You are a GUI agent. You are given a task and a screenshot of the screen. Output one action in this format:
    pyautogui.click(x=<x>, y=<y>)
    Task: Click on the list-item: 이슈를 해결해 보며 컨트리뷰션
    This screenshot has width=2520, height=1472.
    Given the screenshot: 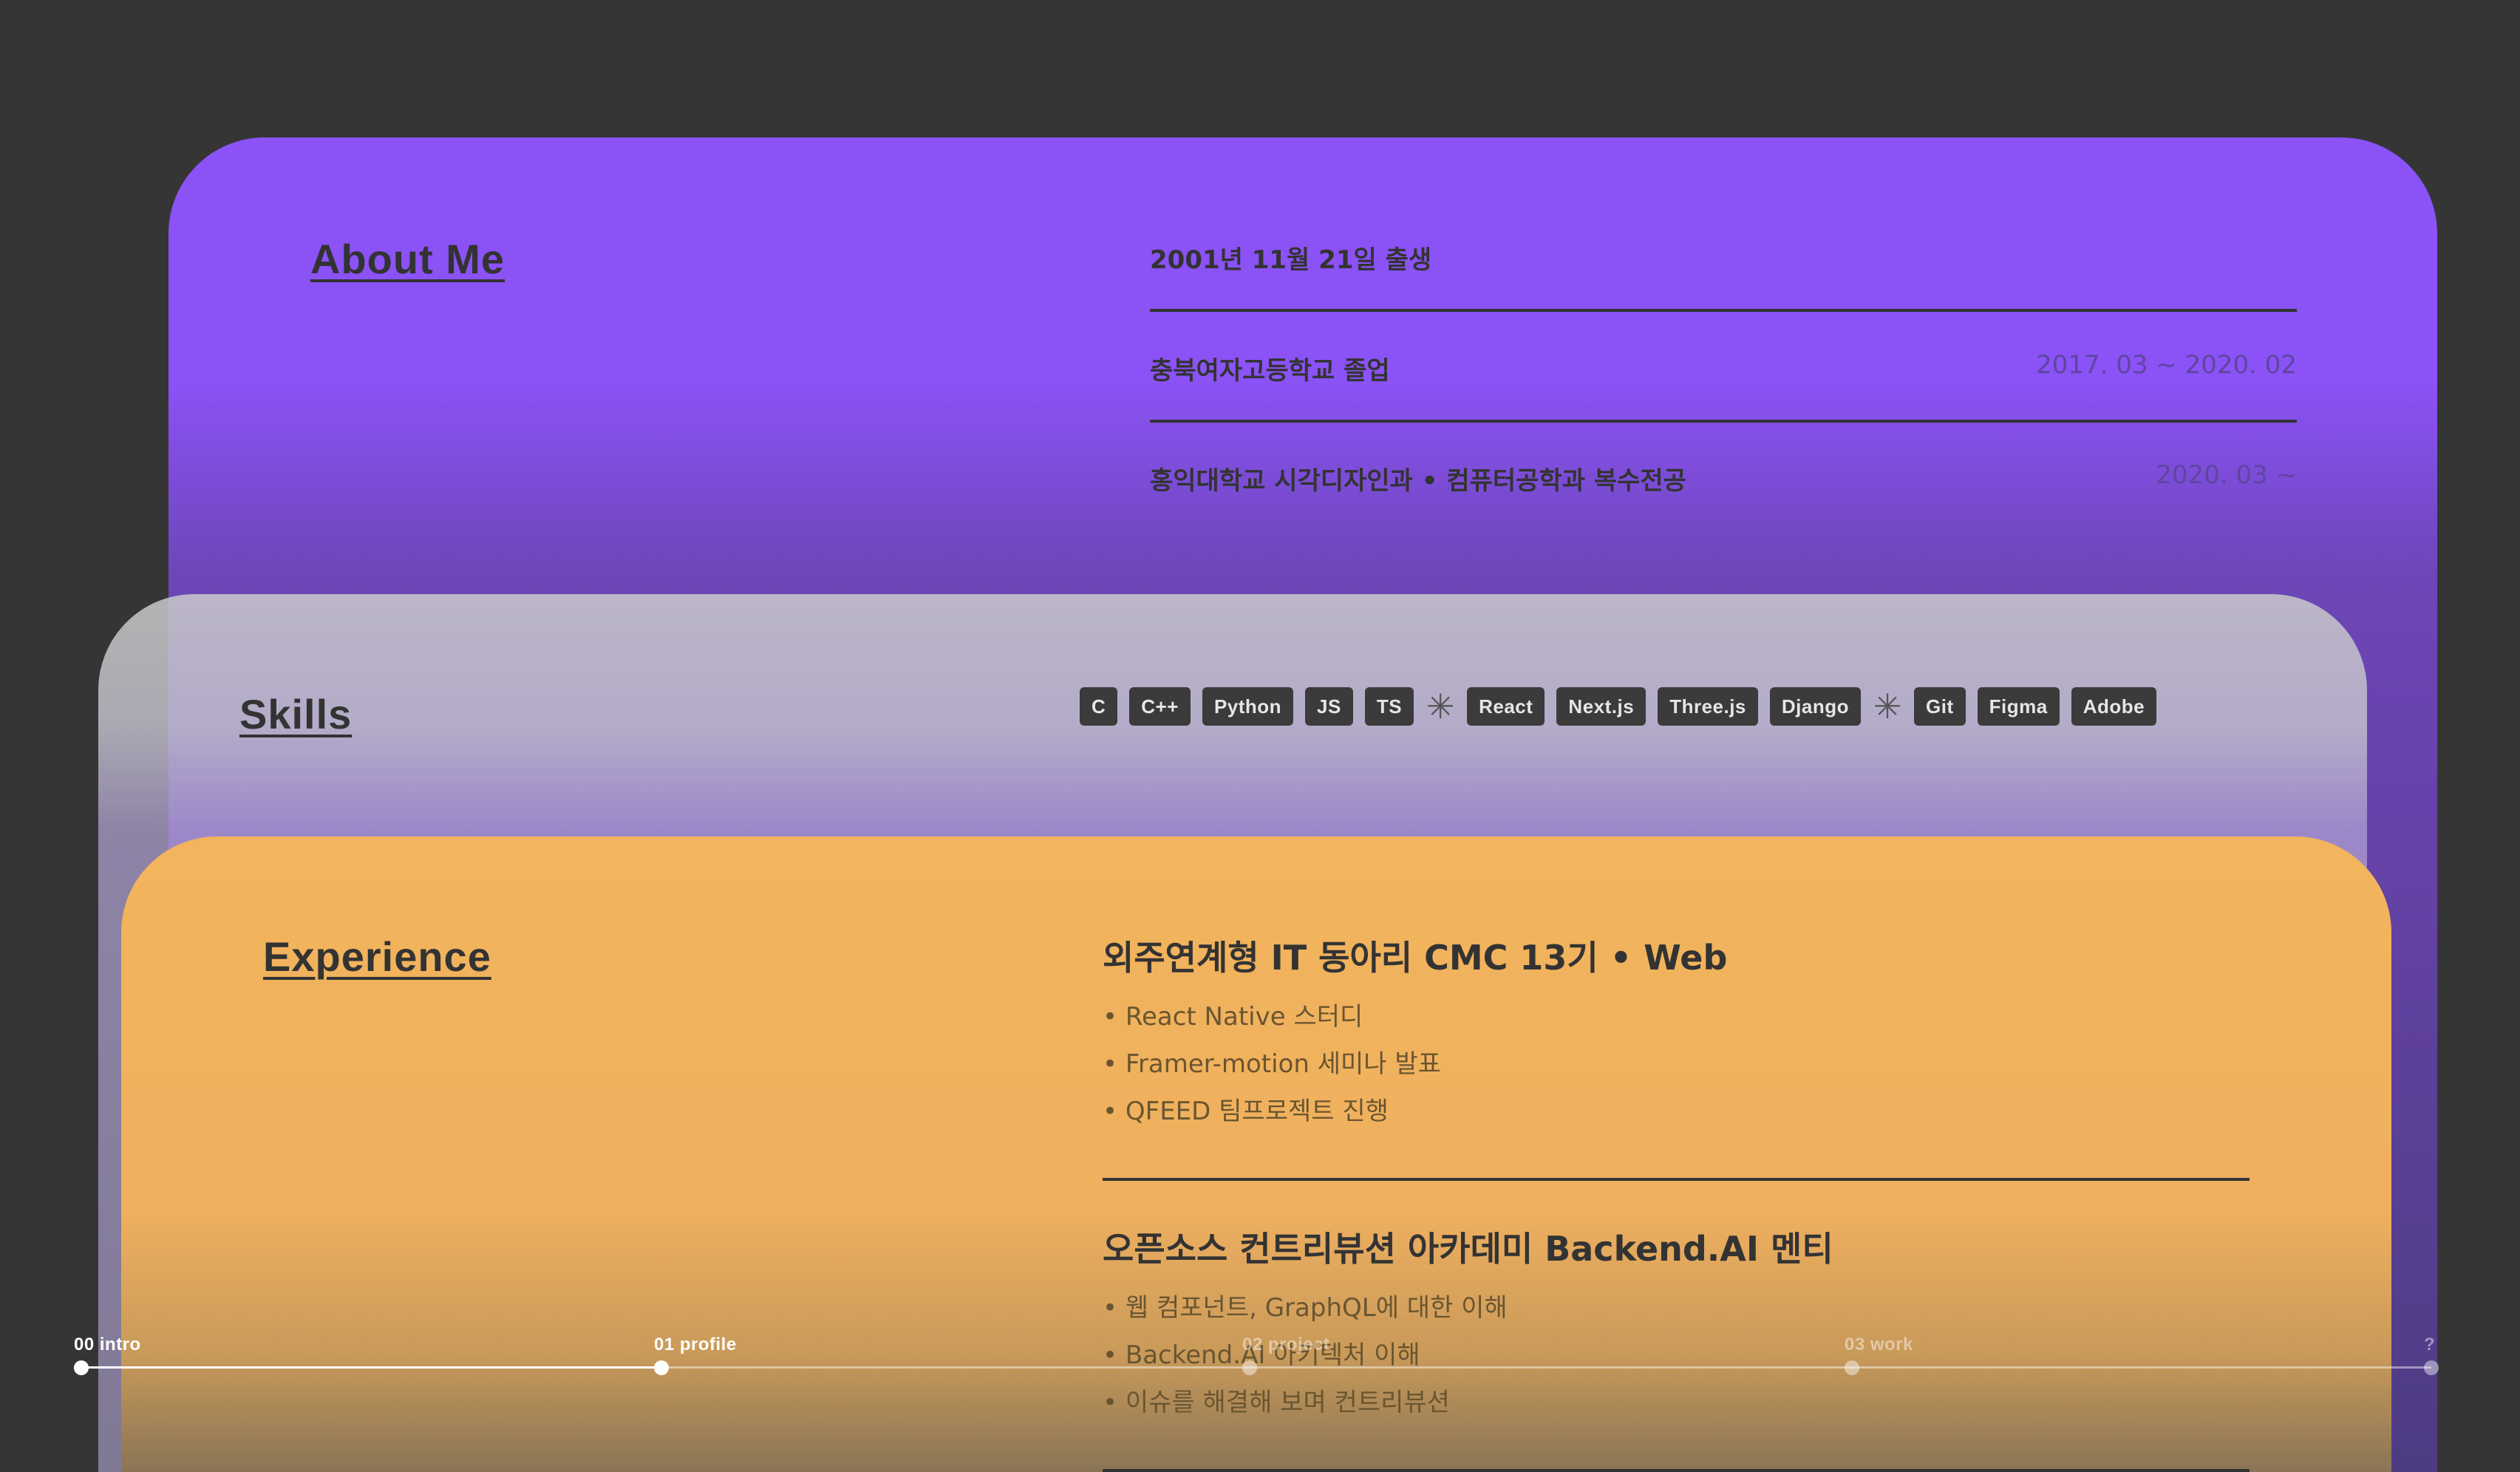 What is the action you would take?
    pyautogui.click(x=1305, y=1402)
    